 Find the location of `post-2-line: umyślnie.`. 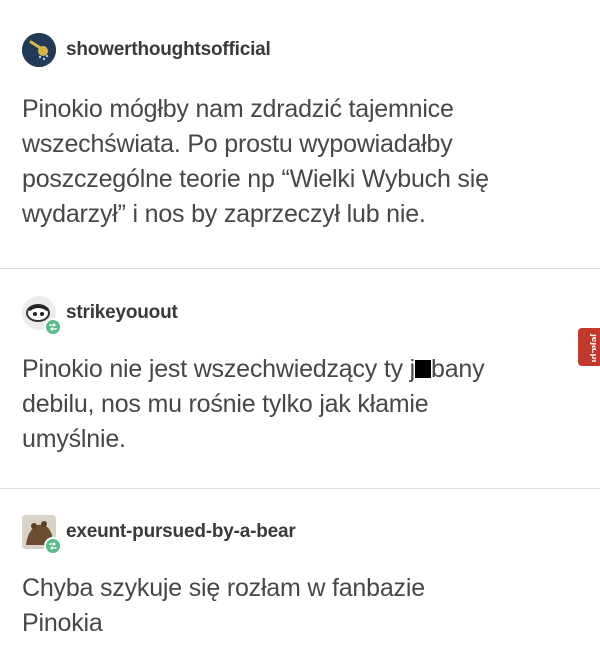

post-2-line: umyślnie. is located at coordinates (74, 439).